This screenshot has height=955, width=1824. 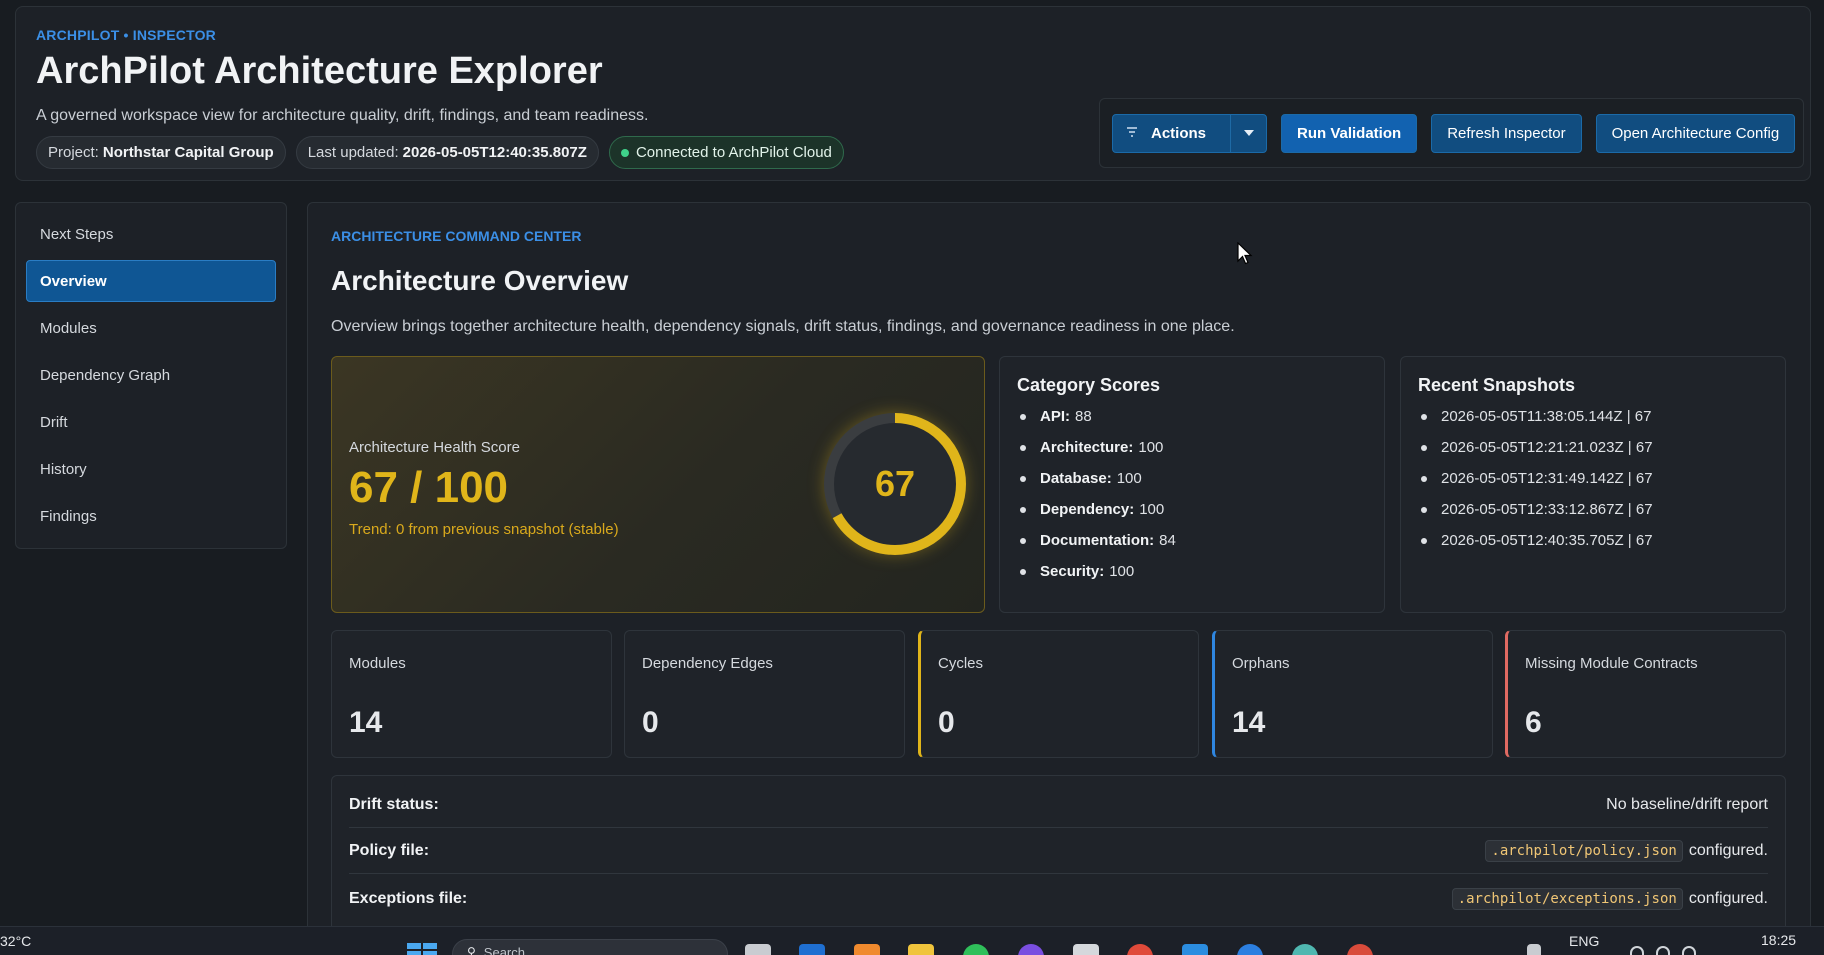 I want to click on sidebar-item-dependency-graph: Dependency Graph, so click(x=151, y=375).